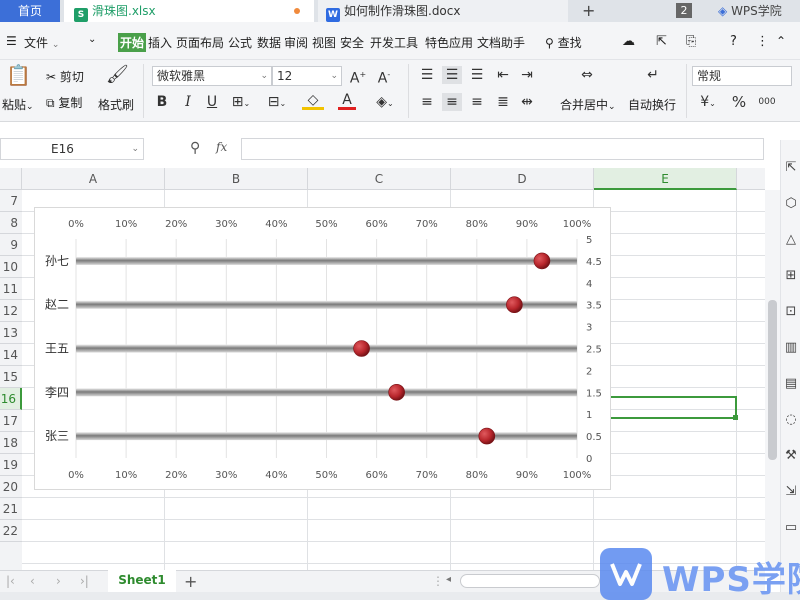 This screenshot has width=800, height=603. What do you see at coordinates (530, 581) in the screenshot?
I see `horizontal-scroll-thumb` at bounding box center [530, 581].